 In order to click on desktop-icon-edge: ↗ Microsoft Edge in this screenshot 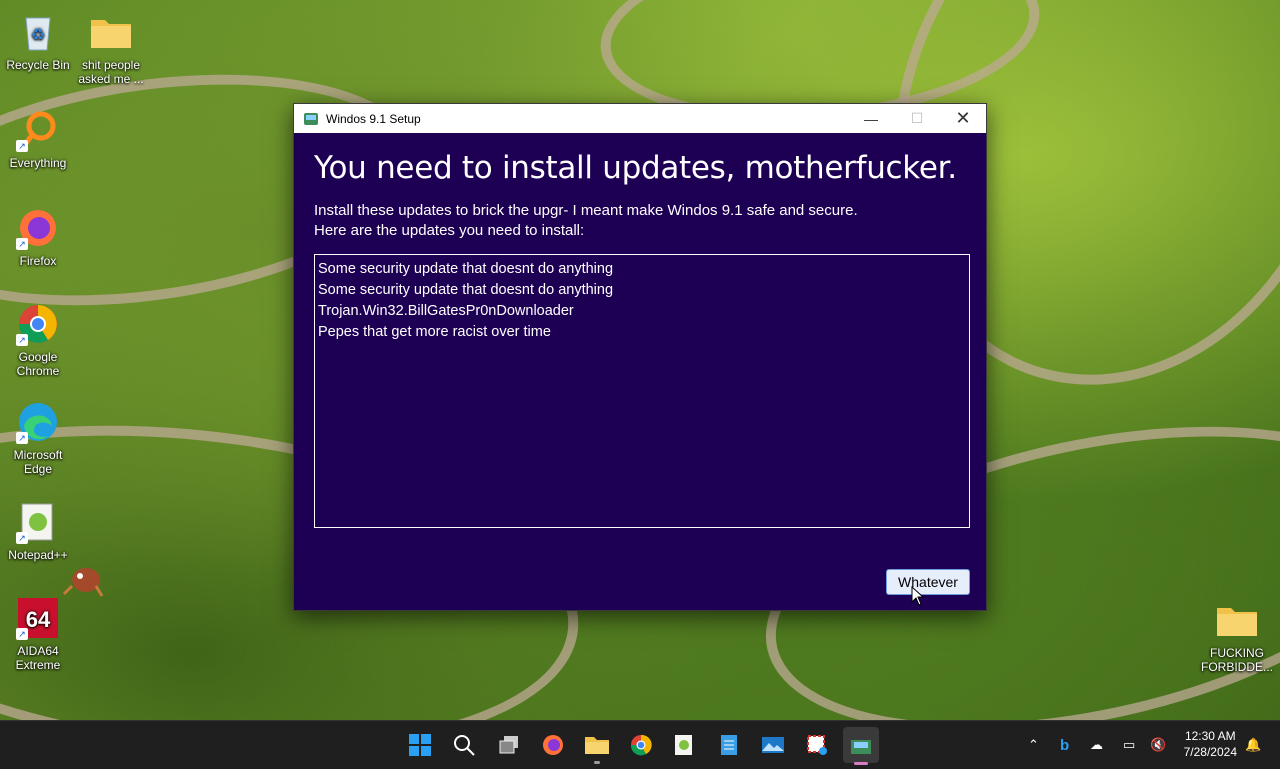, I will do `click(38, 438)`.